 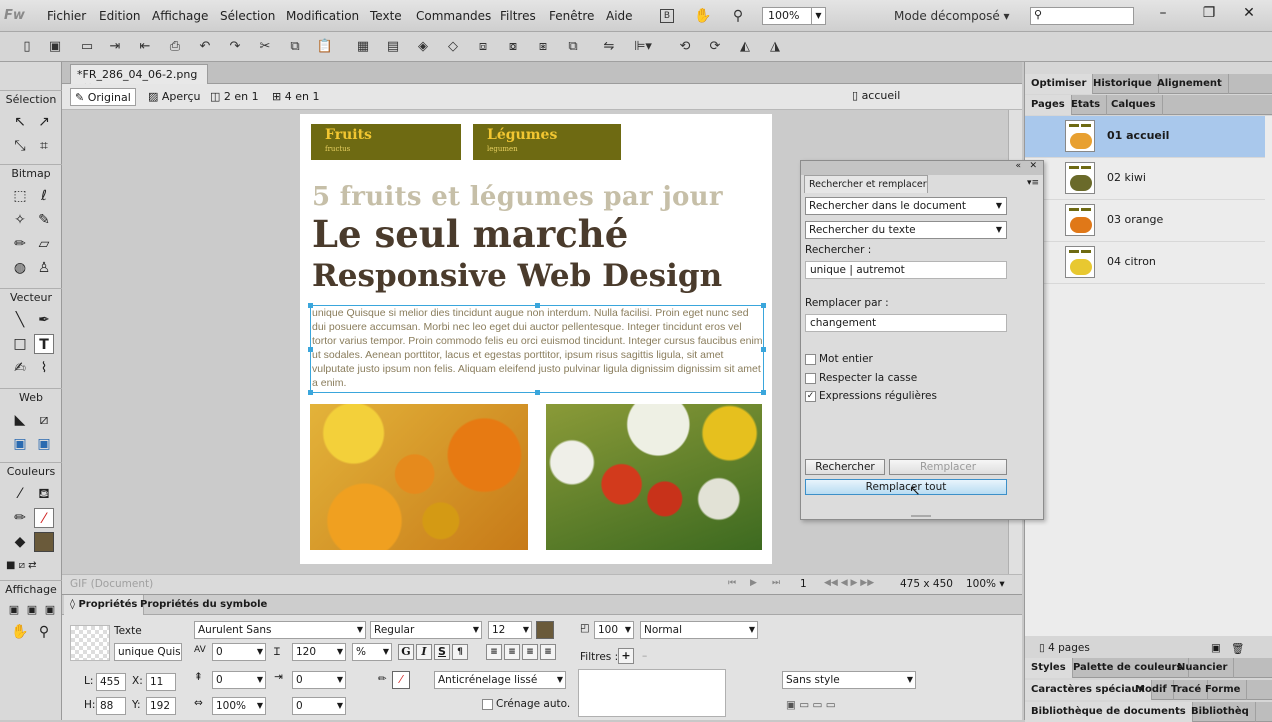 What do you see at coordinates (453, 16) in the screenshot?
I see `menu-commandes: Commandes` at bounding box center [453, 16].